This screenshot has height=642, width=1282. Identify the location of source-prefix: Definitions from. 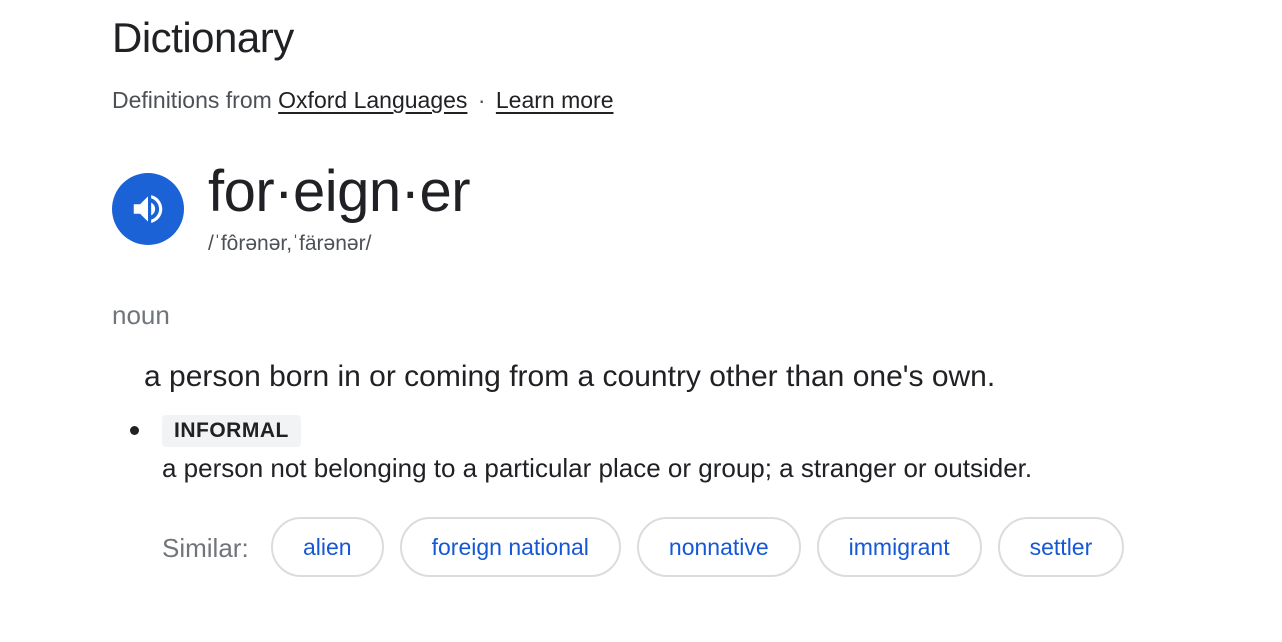
(192, 100).